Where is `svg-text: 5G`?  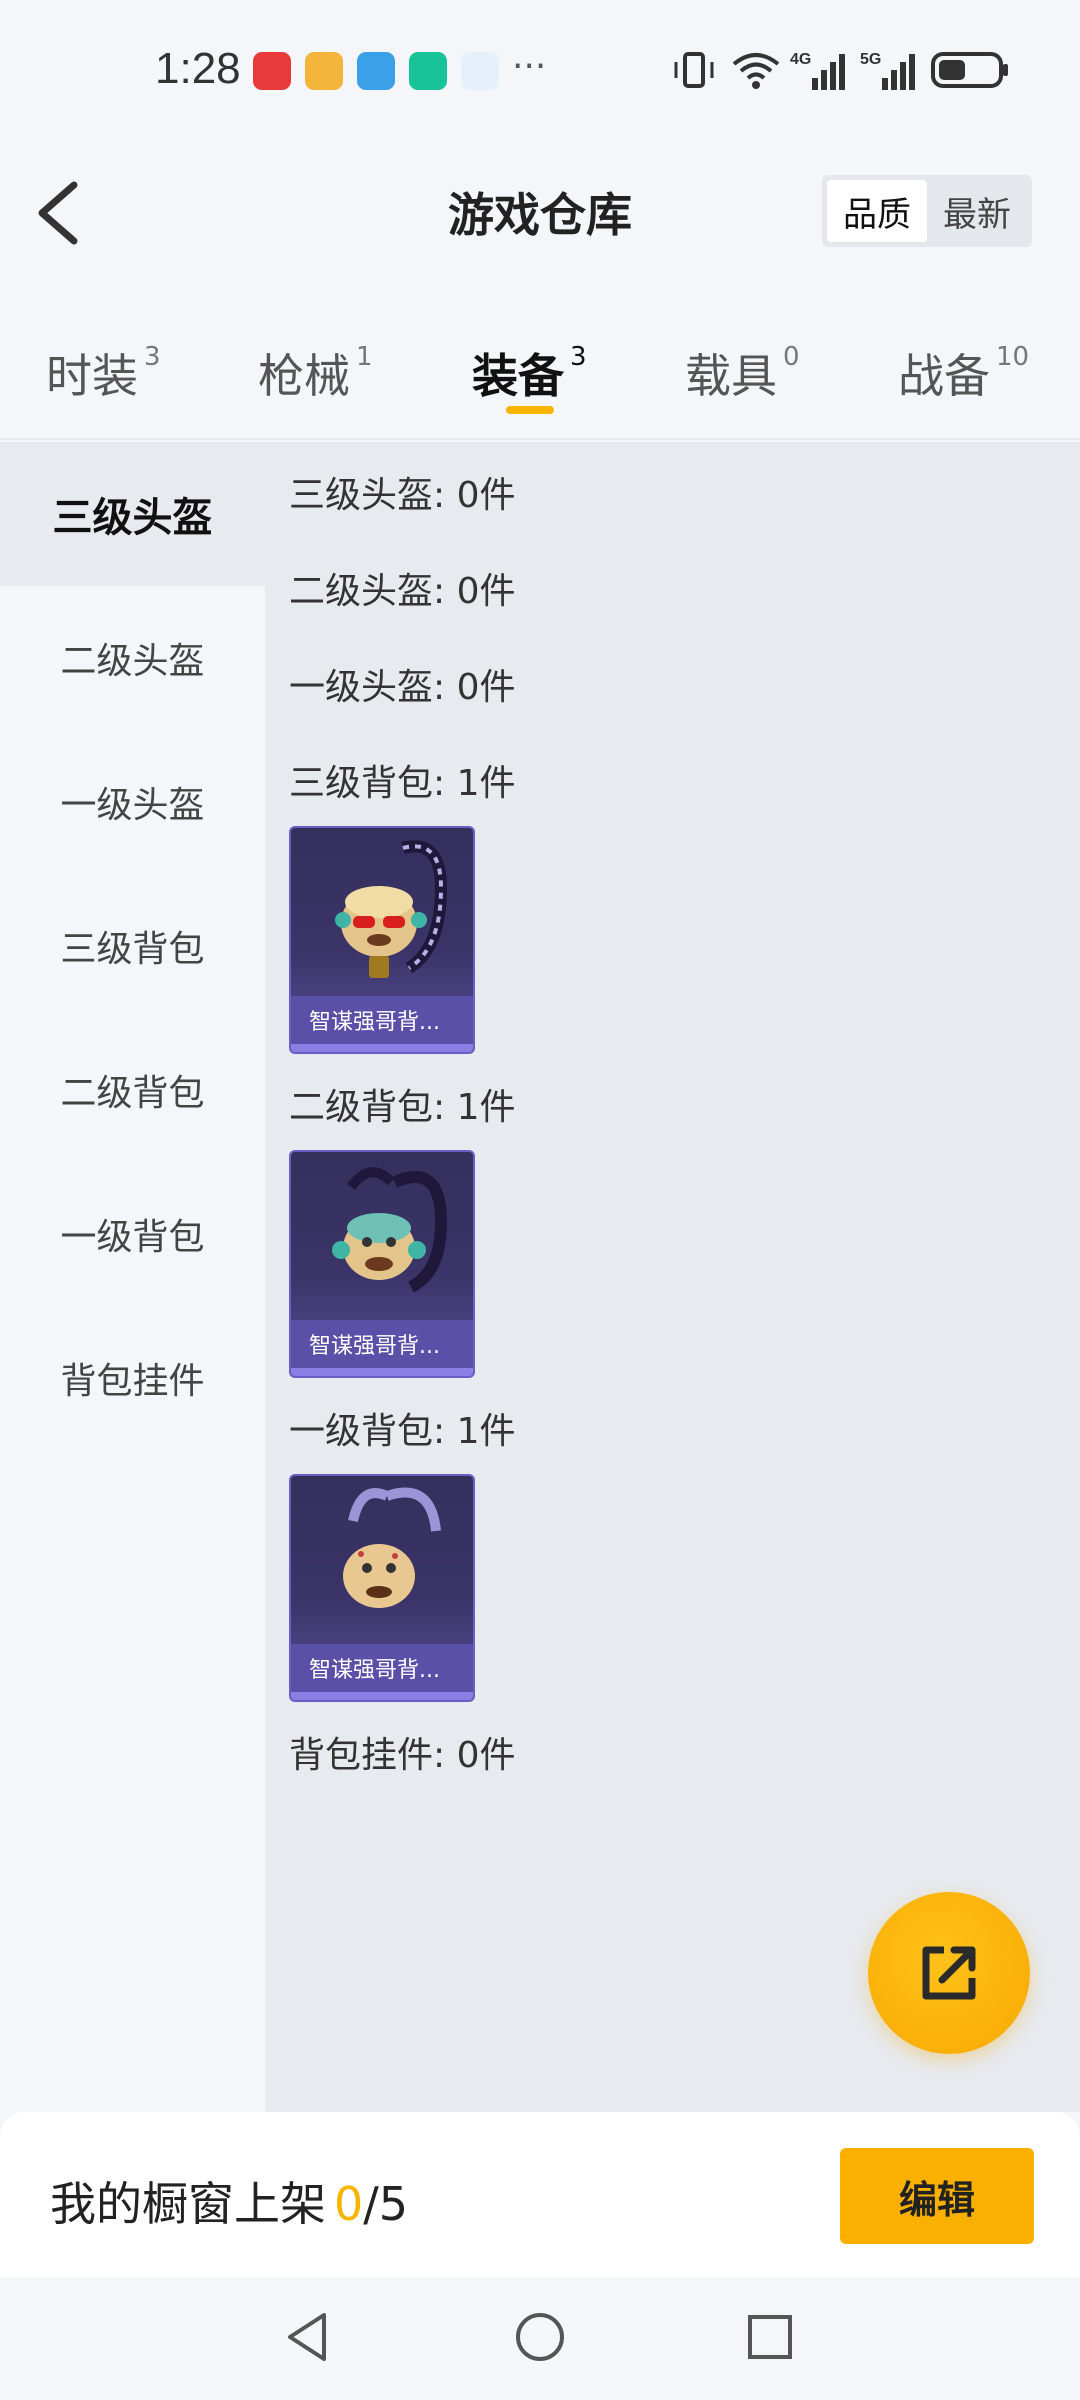 svg-text: 5G is located at coordinates (870, 59).